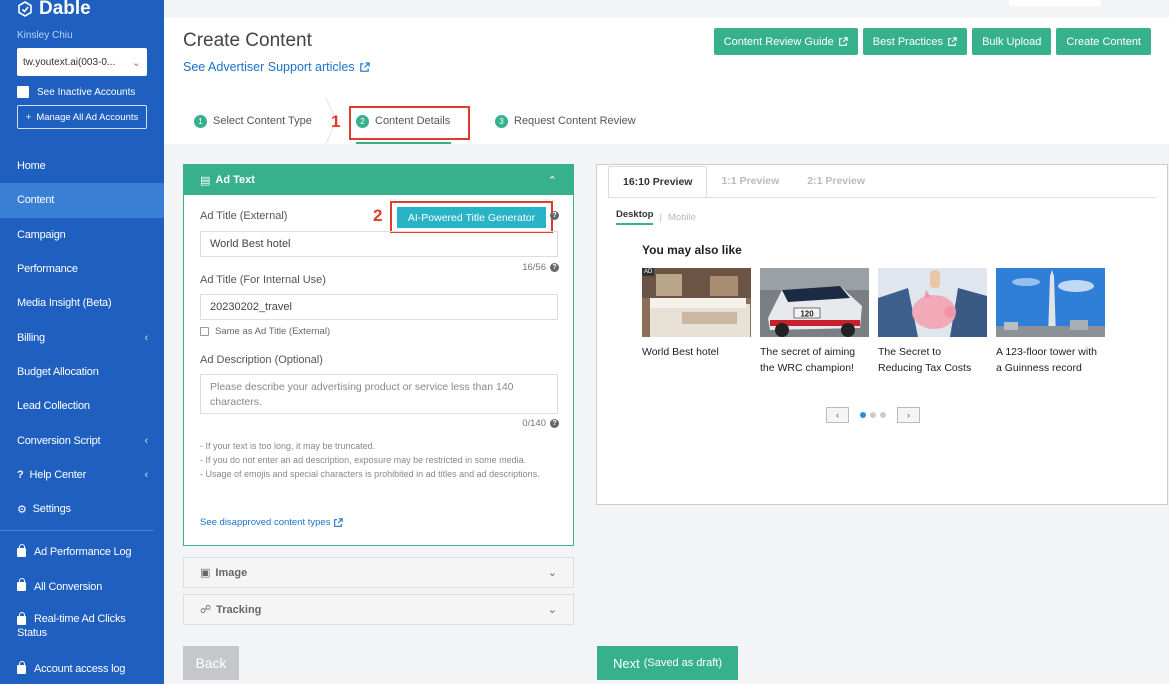  What do you see at coordinates (82, 372) in the screenshot?
I see `sidebar-item-budget-allocation: Budget Allocation` at bounding box center [82, 372].